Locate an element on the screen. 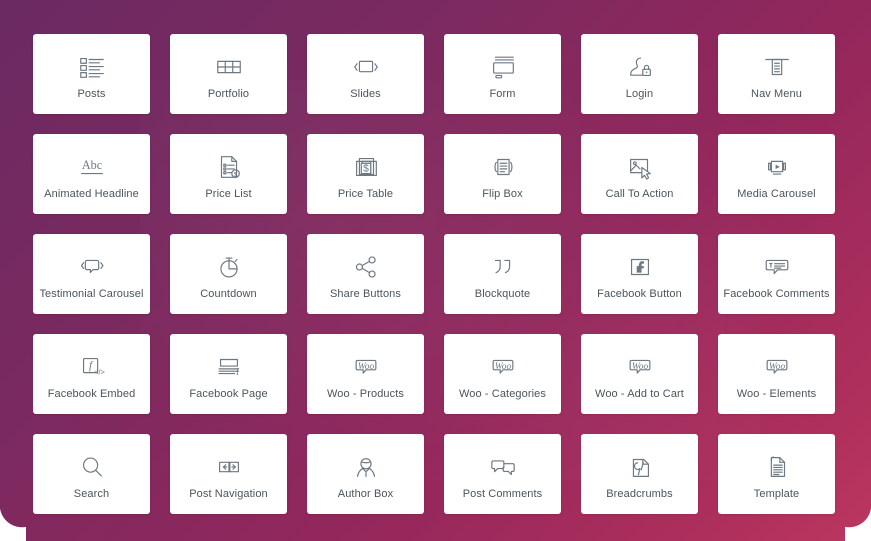 Image resolution: width=871 pixels, height=541 pixels. facebook-page-icon: f is located at coordinates (229, 367).